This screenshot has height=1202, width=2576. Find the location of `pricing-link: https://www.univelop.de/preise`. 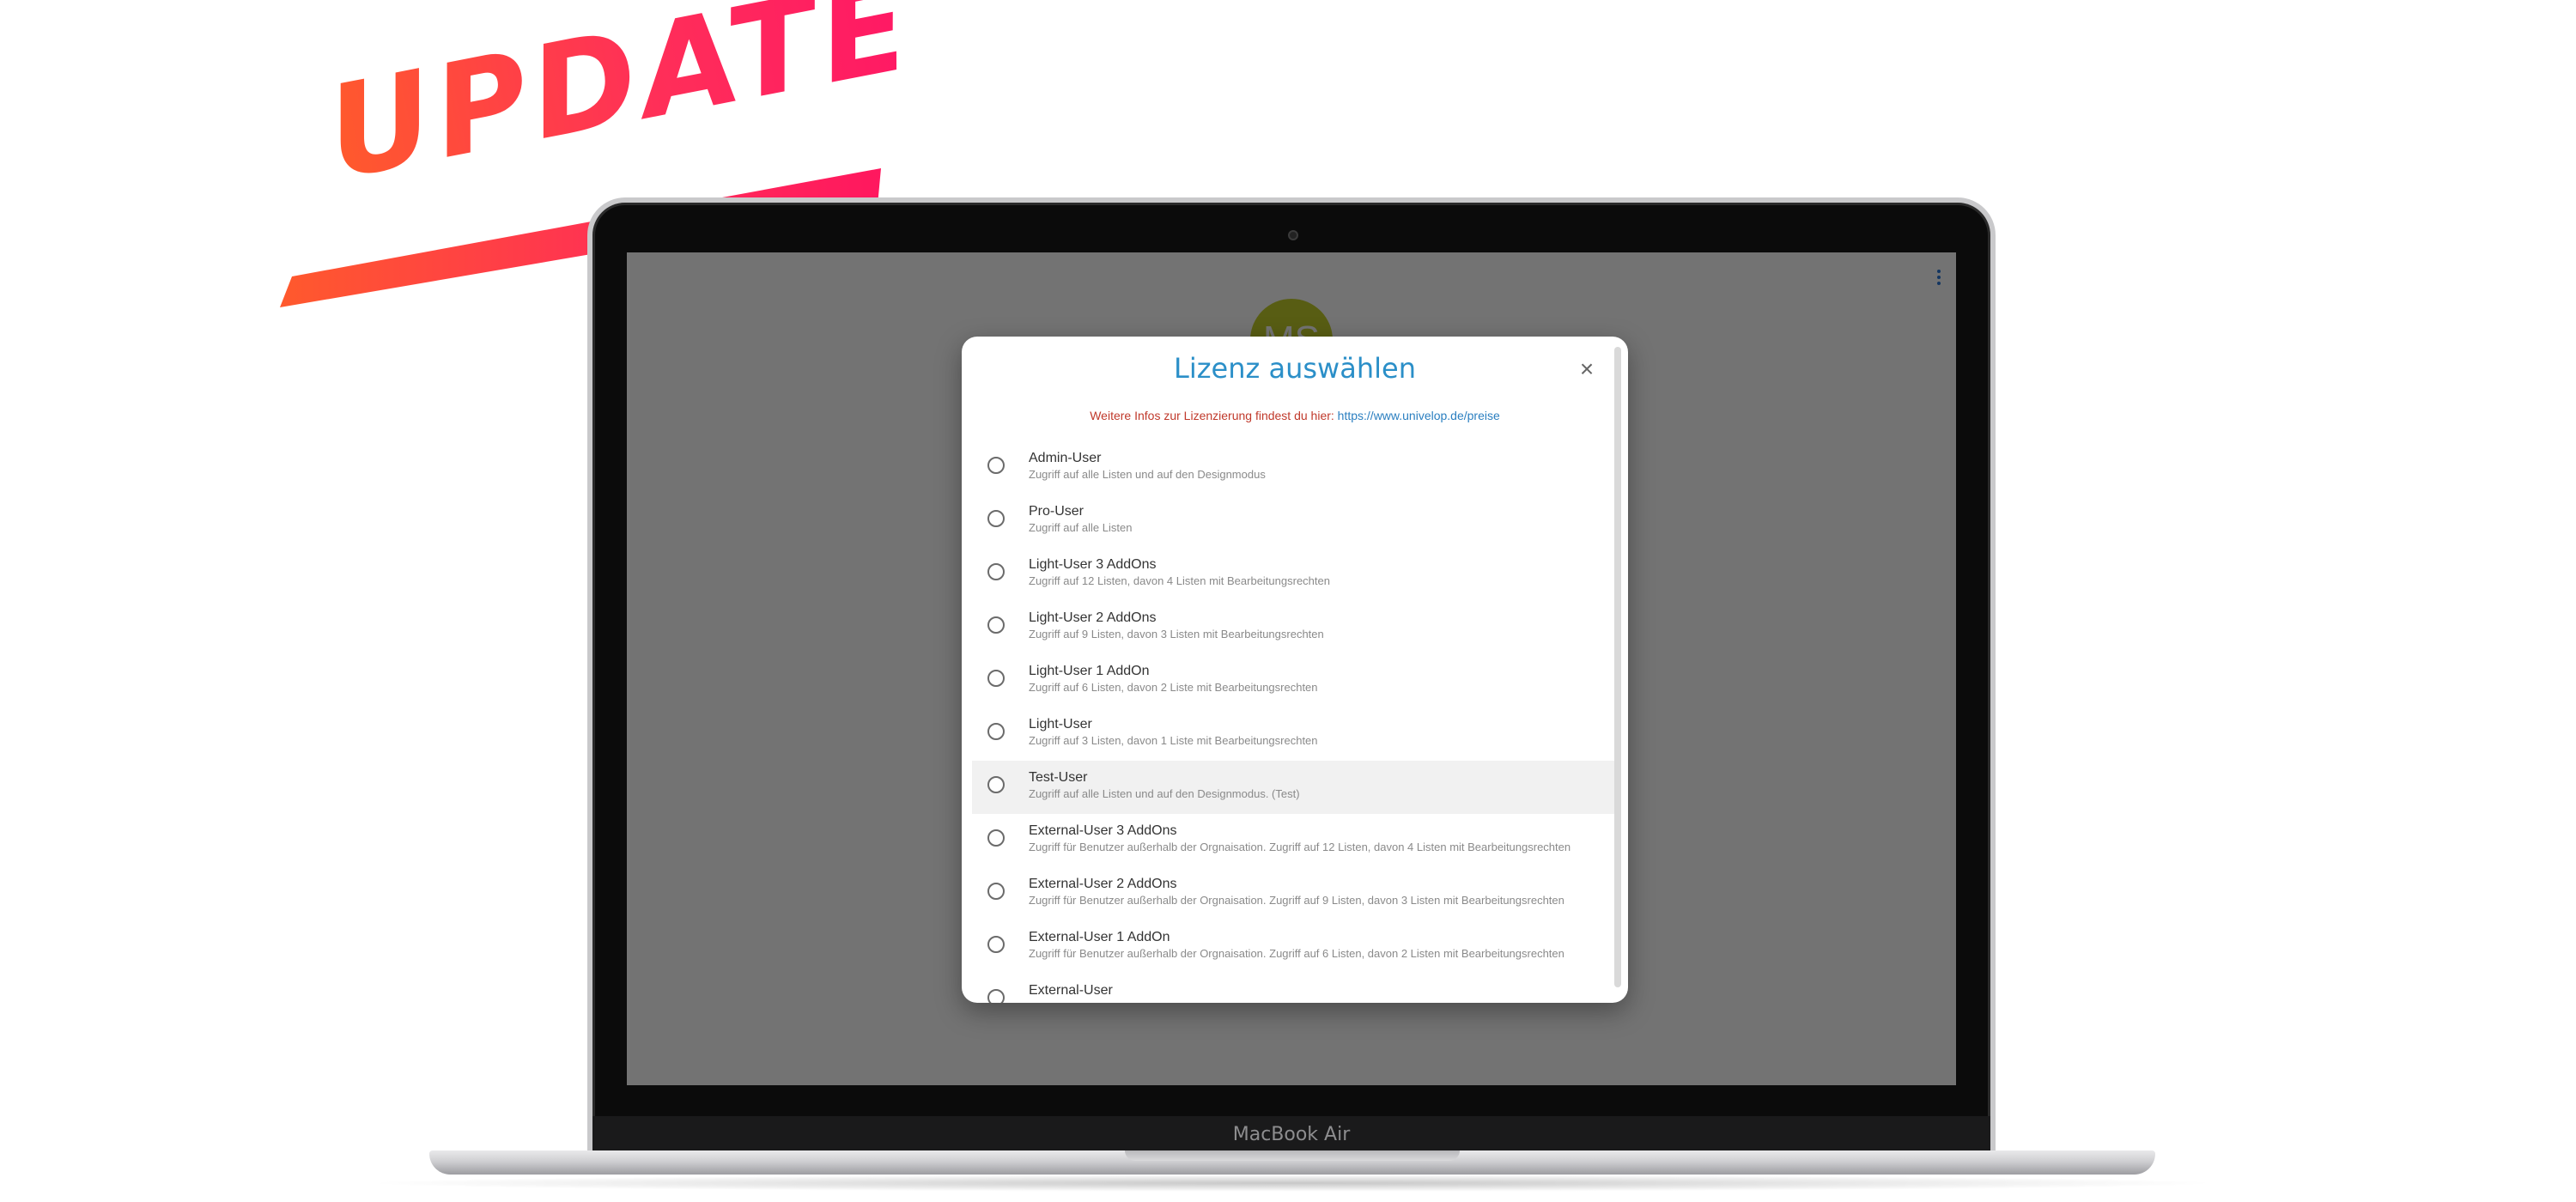

pricing-link: https://www.univelop.de/preise is located at coordinates (1419, 415).